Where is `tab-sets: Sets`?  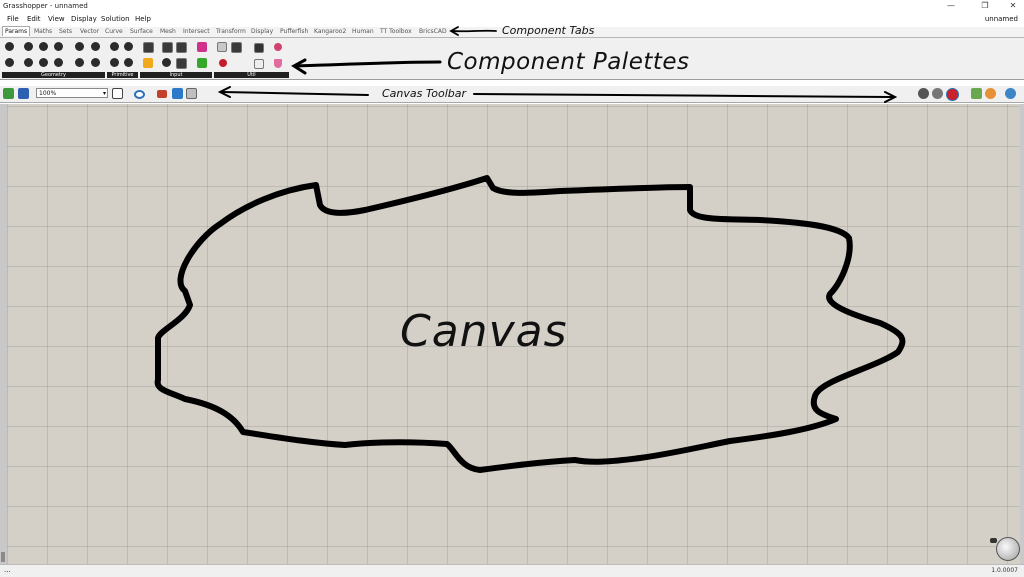 tab-sets: Sets is located at coordinates (65, 31).